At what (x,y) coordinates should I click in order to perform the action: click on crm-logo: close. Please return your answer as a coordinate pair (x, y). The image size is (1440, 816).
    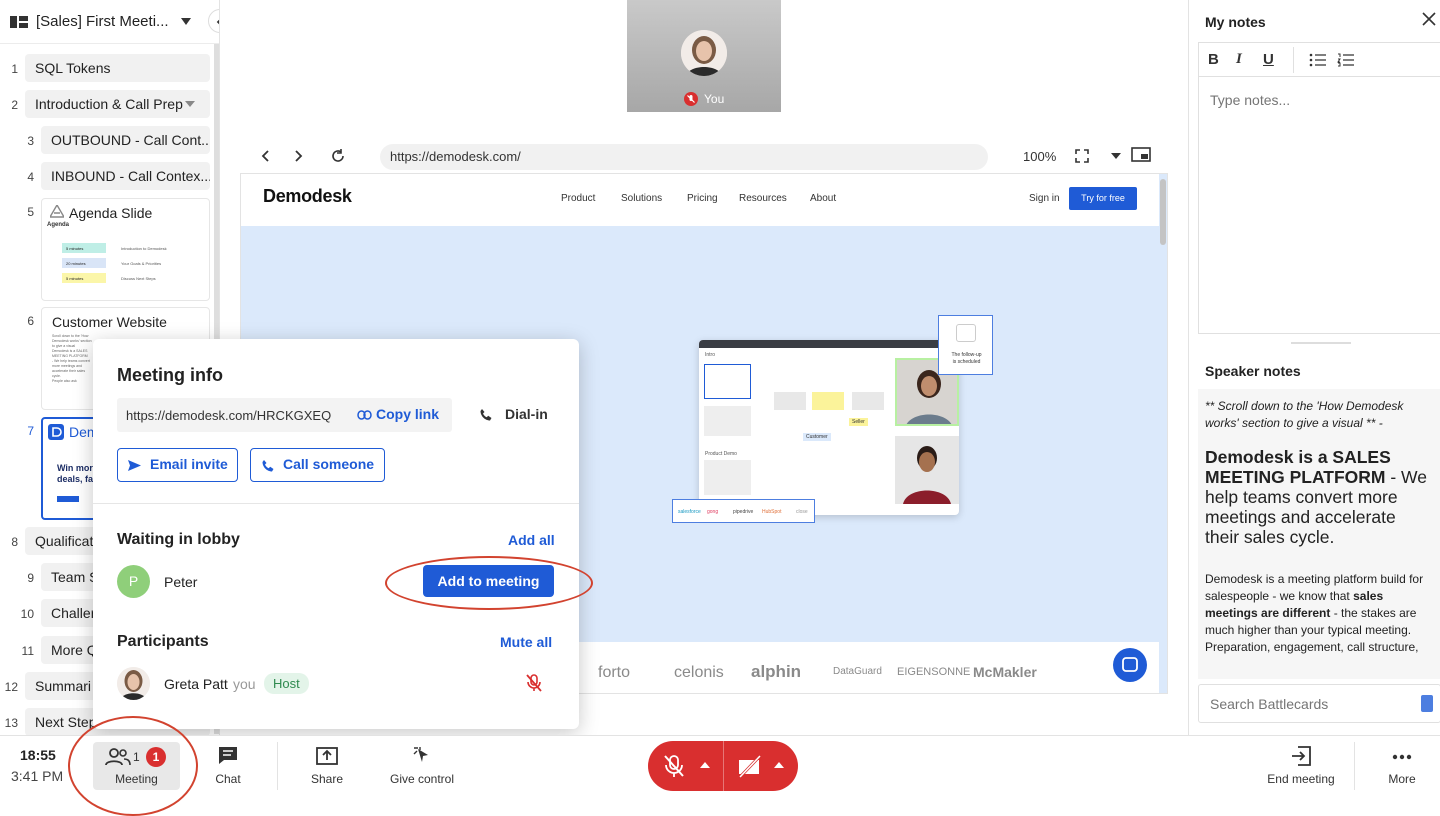
    Looking at the image, I should click on (802, 512).